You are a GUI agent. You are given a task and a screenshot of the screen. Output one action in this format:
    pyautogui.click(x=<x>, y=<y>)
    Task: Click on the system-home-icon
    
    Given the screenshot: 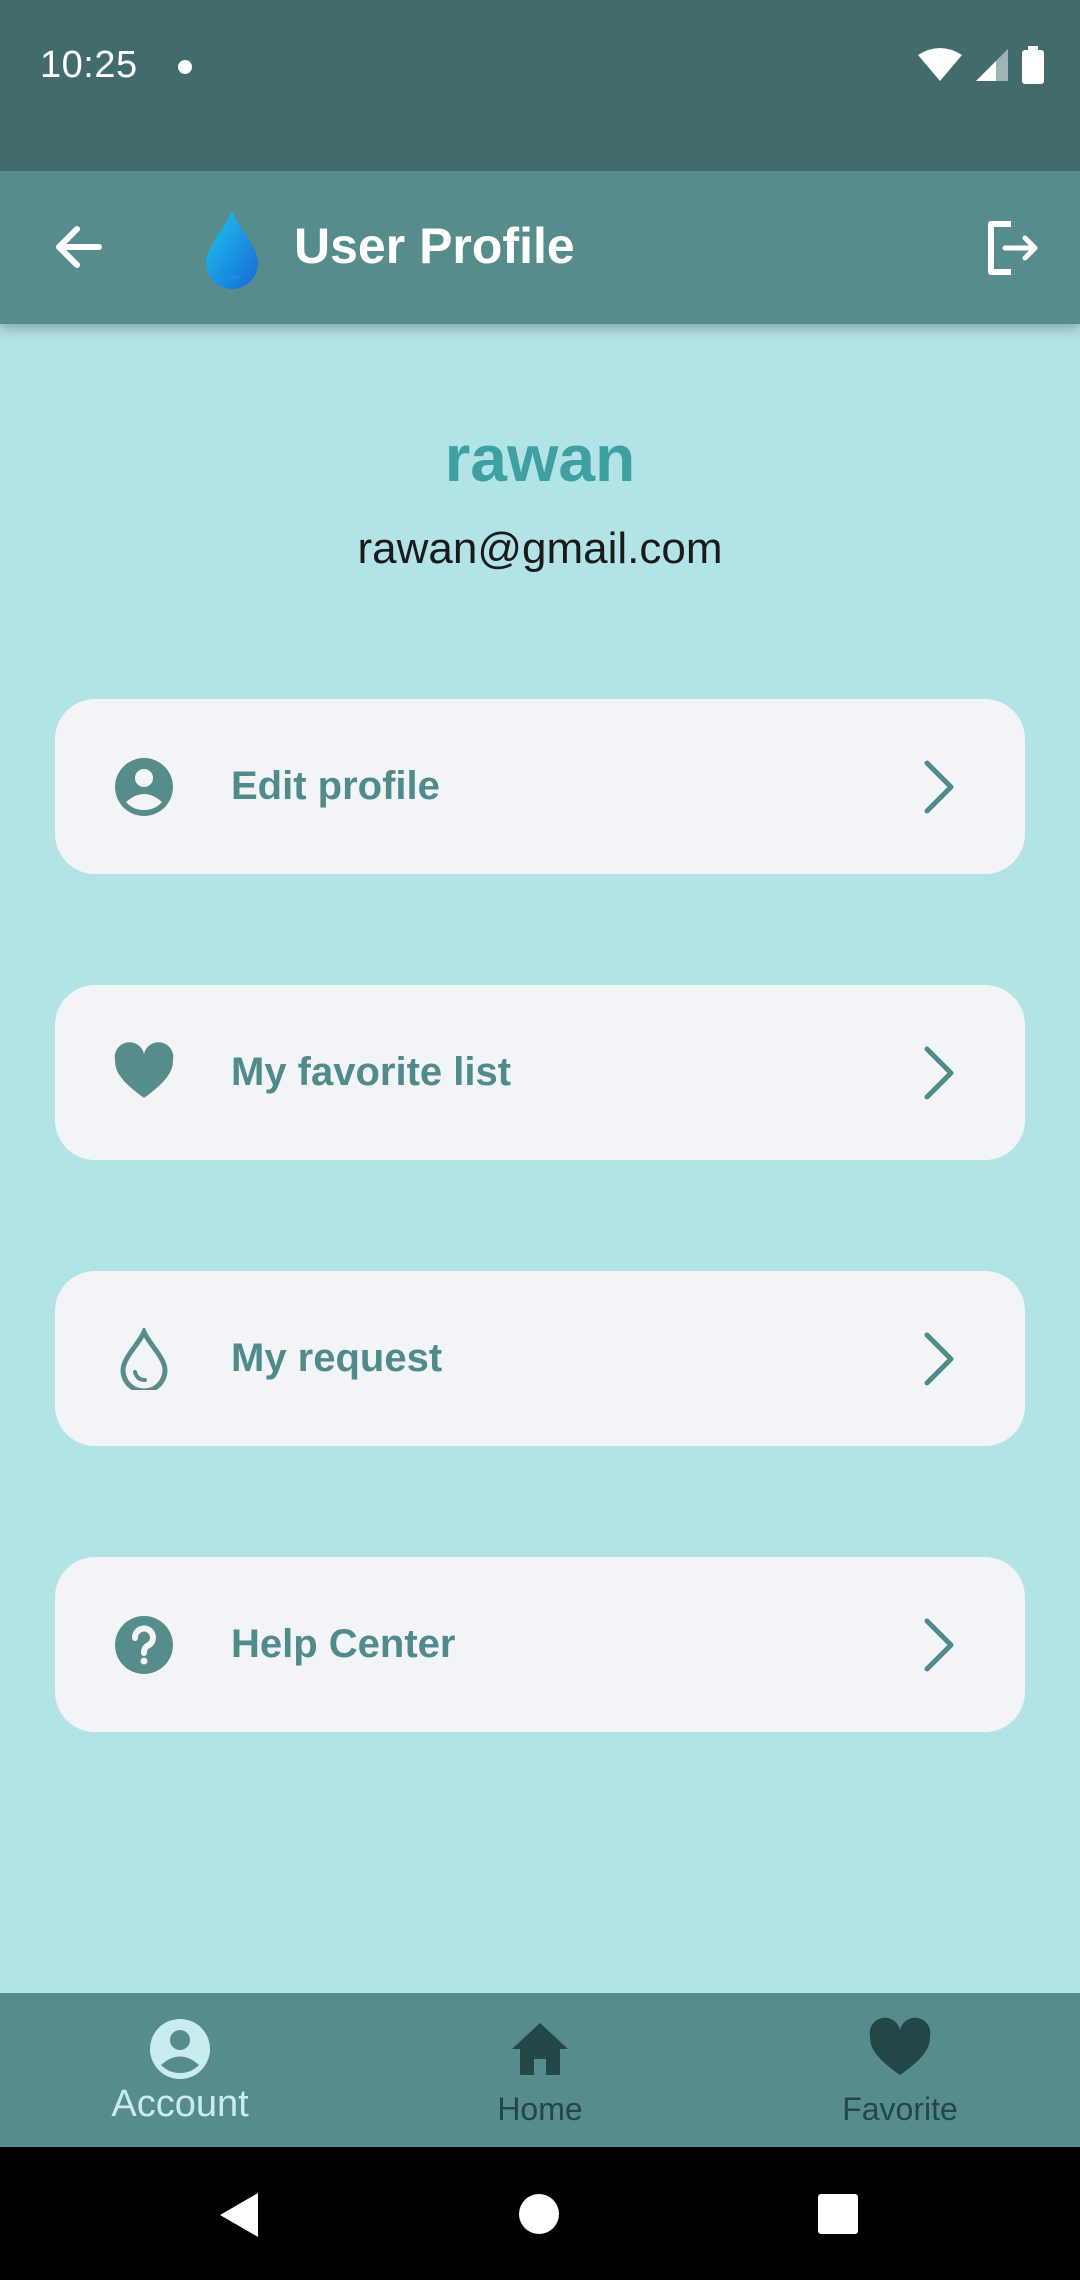 What is the action you would take?
    pyautogui.click(x=539, y=2214)
    